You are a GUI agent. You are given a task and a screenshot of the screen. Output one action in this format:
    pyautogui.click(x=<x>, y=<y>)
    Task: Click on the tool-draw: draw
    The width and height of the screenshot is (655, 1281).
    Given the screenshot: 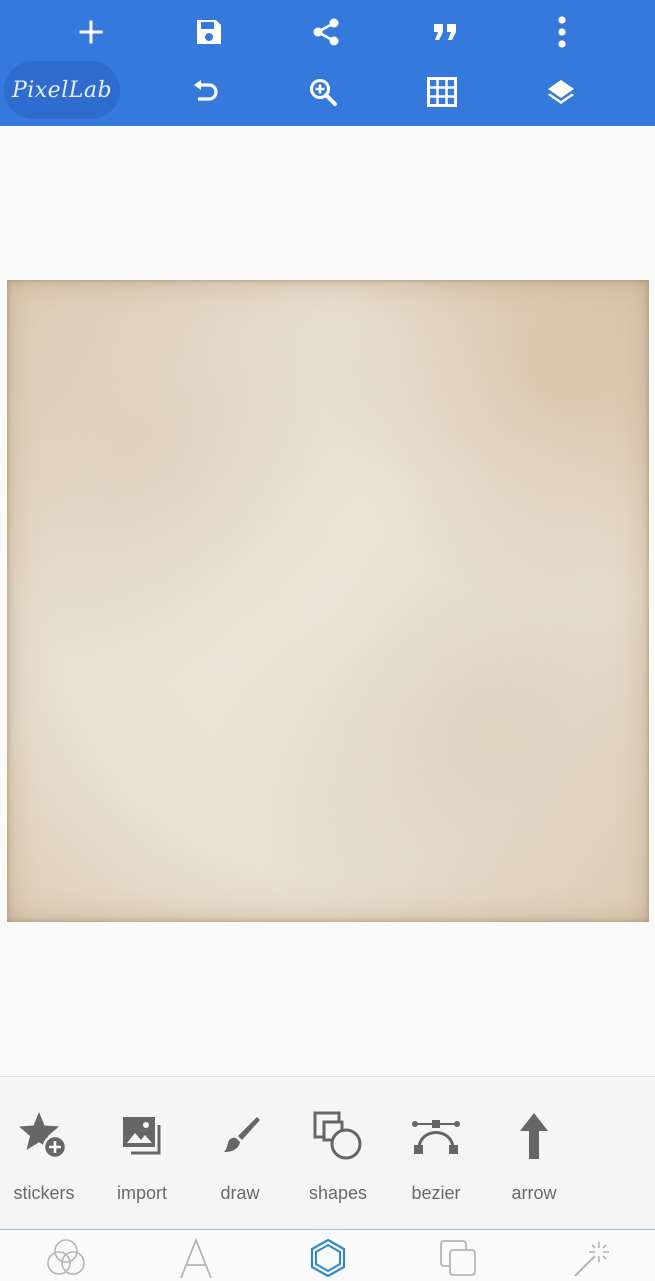 What is the action you would take?
    pyautogui.click(x=240, y=1162)
    